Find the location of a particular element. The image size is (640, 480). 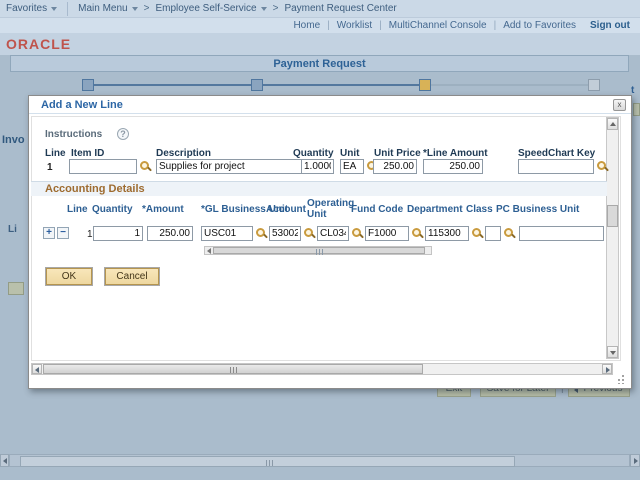

accounting-details-title: Accounting Details is located at coordinates (95, 189).